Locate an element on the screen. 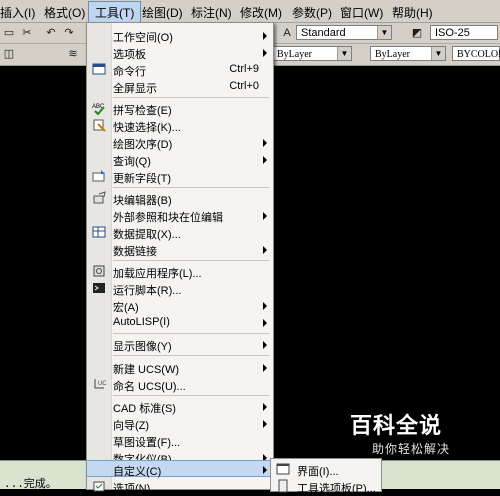 The width and height of the screenshot is (500, 496). menu-window: 窗口(W) is located at coordinates (361, 12).